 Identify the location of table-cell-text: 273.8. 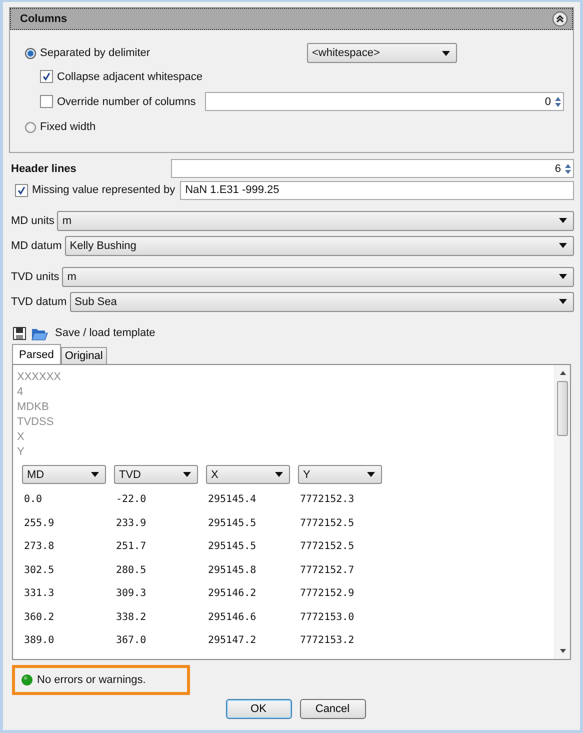
(40, 546).